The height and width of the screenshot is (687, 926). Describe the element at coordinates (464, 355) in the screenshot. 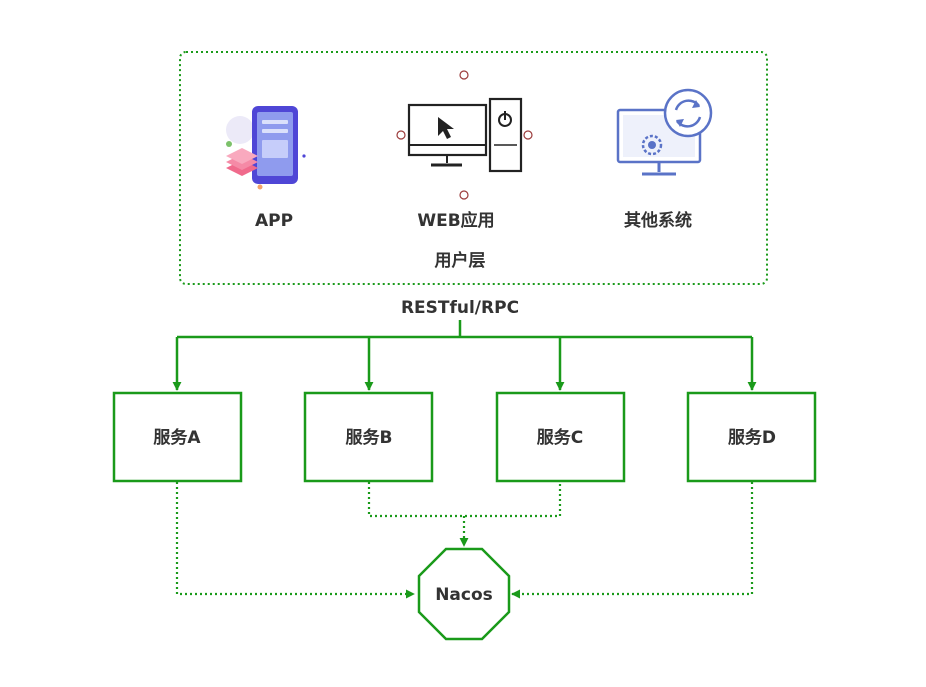

I see `connector-tree` at that location.